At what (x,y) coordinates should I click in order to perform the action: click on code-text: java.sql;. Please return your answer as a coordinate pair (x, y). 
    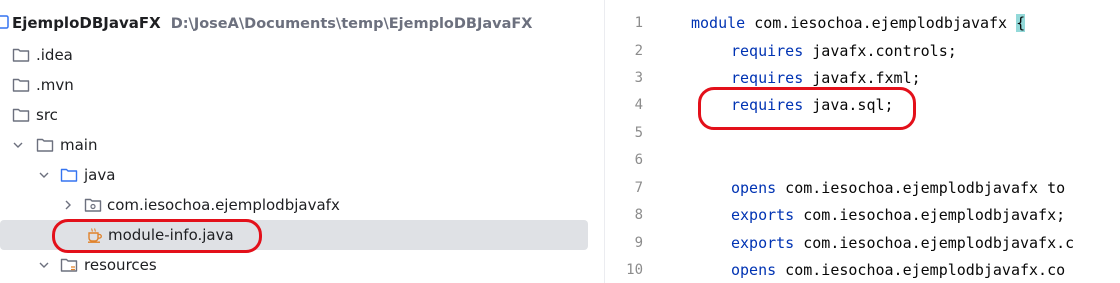
    Looking at the image, I should click on (848, 105).